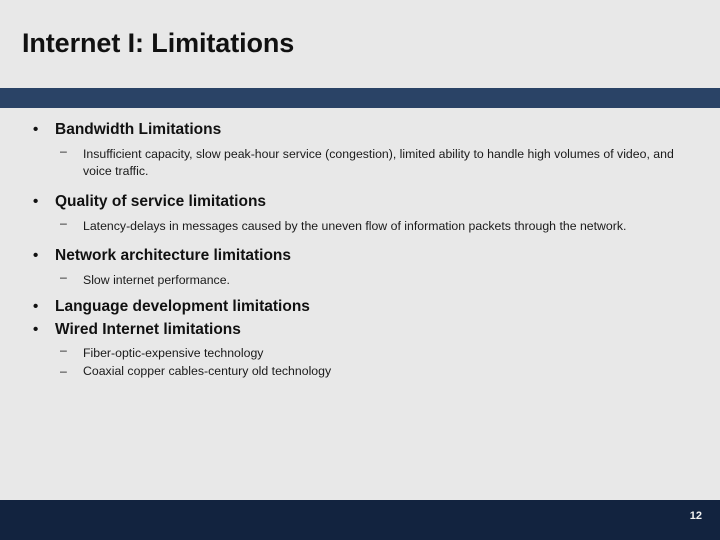 The height and width of the screenshot is (540, 720). I want to click on bullet-level1-label: Quality of service limitations, so click(161, 201).